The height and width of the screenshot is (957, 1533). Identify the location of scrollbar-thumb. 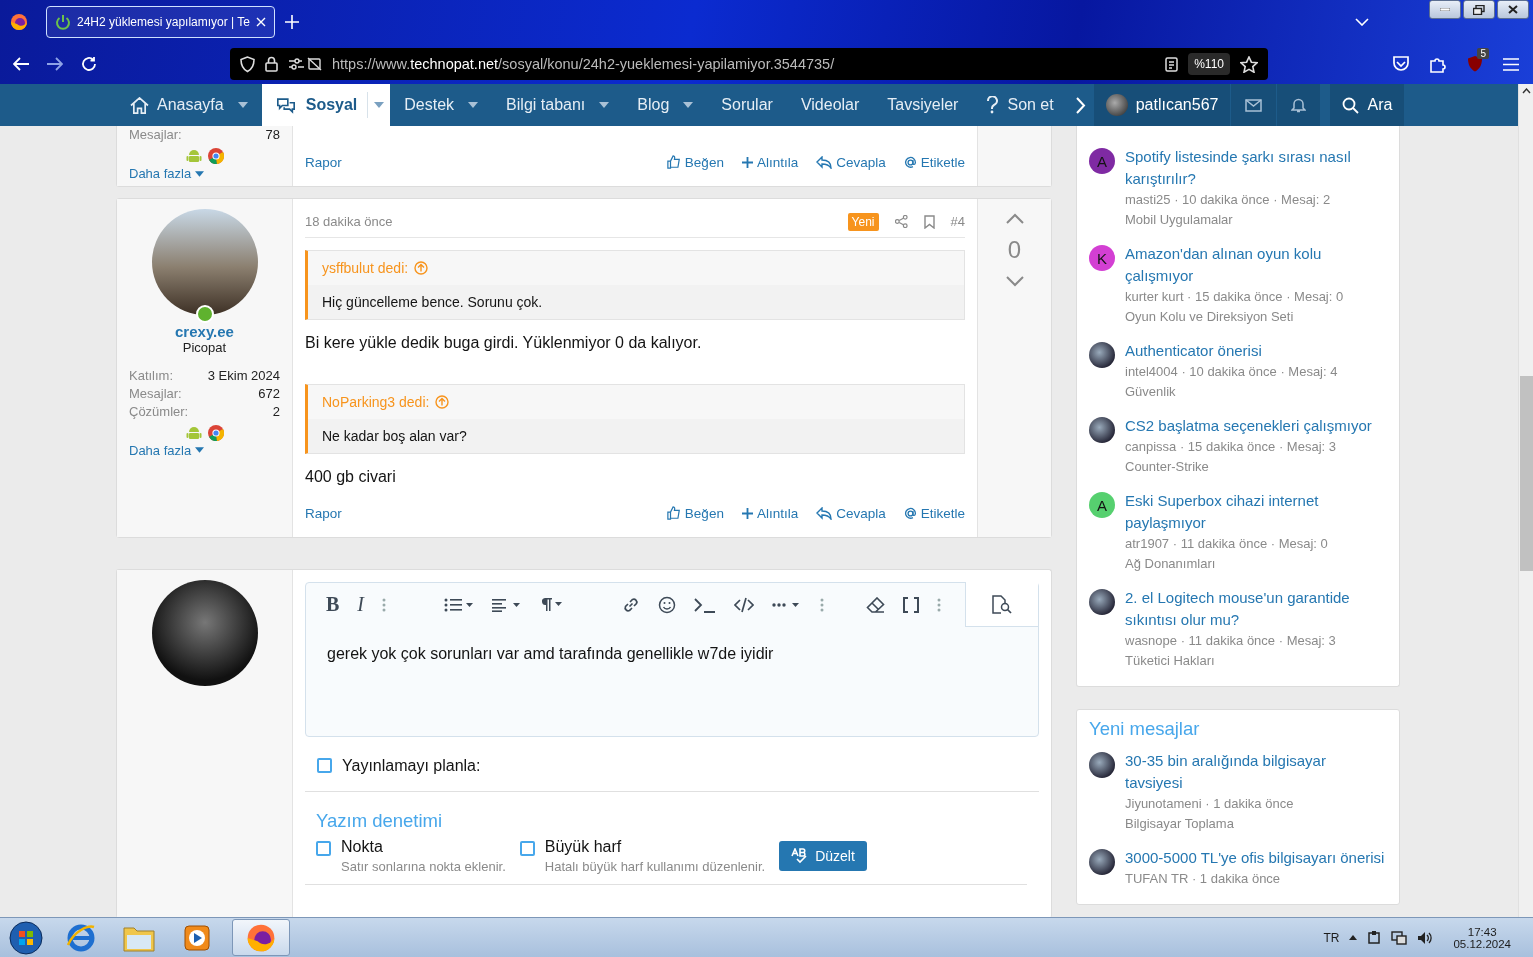
(1526, 473).